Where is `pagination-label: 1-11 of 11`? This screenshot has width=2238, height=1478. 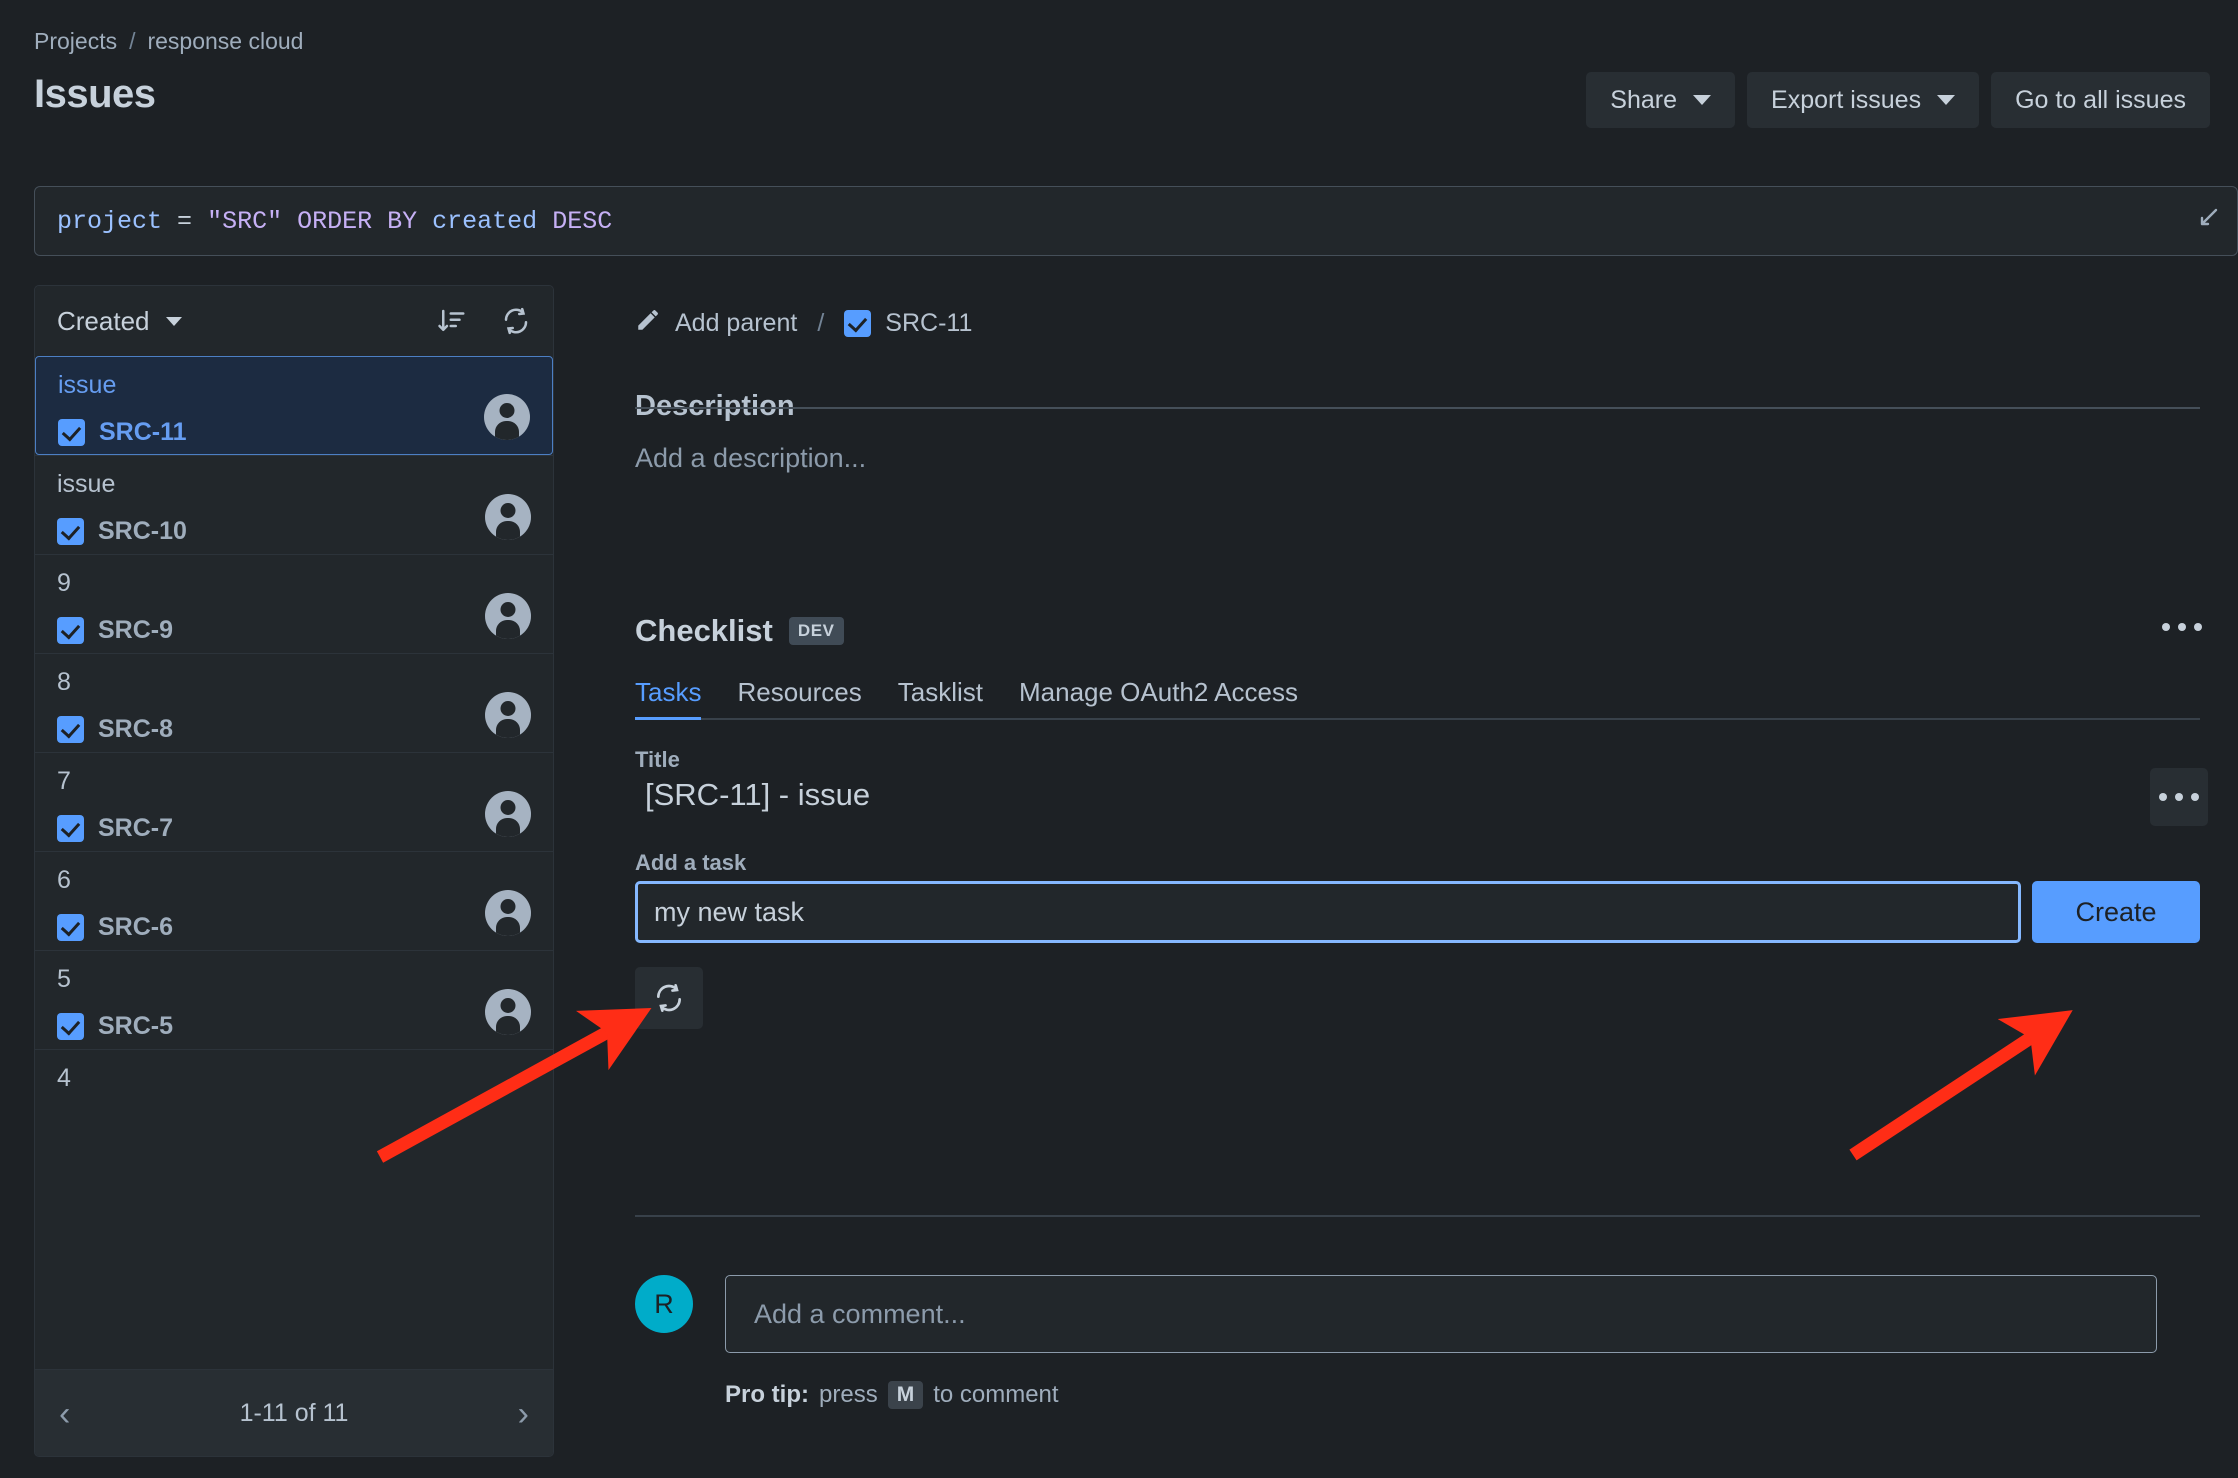
pagination-label: 1-11 of 11 is located at coordinates (294, 1413).